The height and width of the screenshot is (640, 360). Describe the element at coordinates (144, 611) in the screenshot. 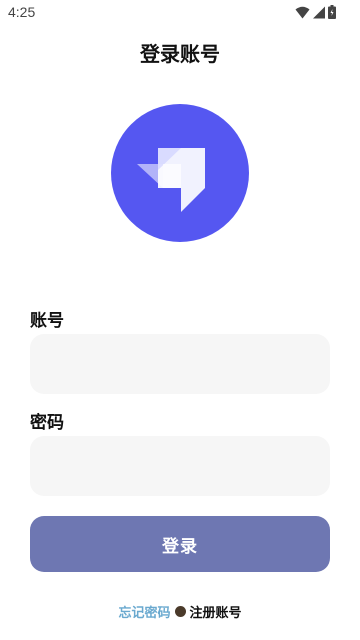

I see `forgot-password-link: 忘记密码` at that location.